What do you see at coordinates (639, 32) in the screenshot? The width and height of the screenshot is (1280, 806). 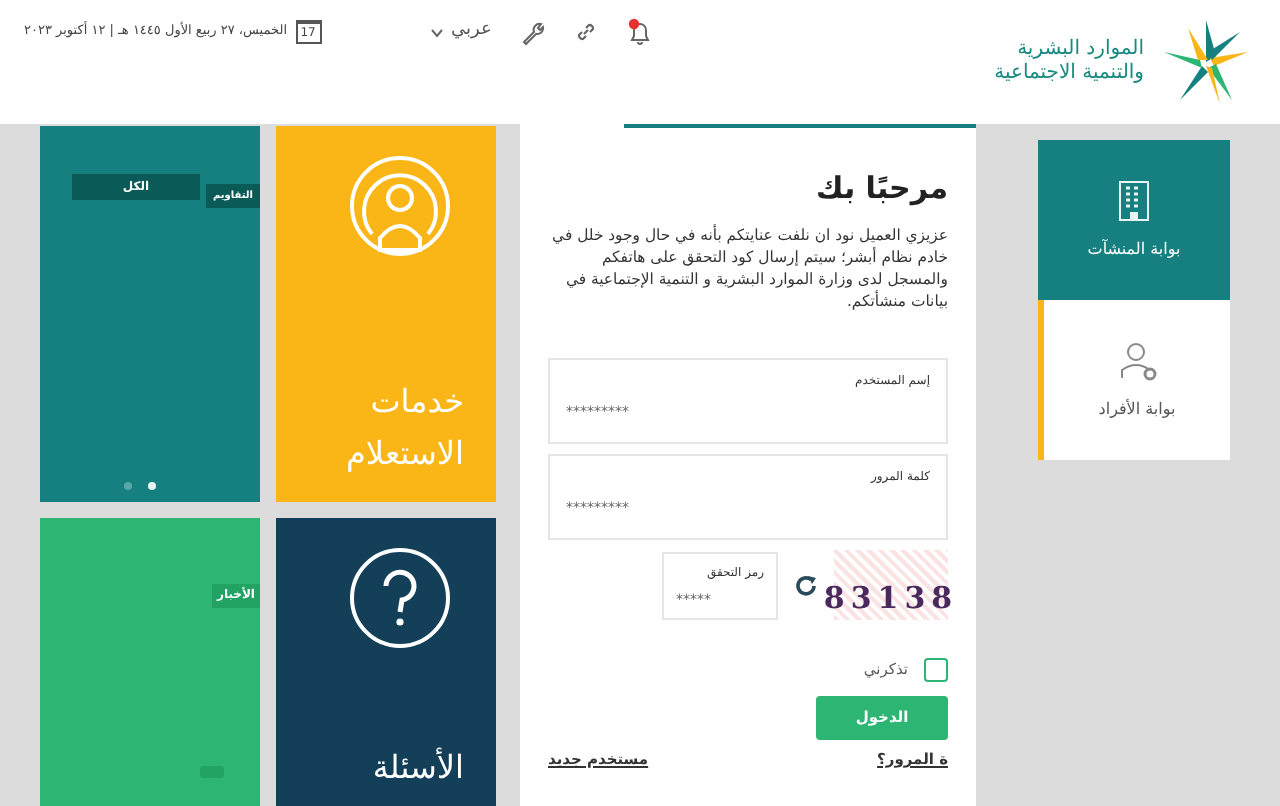 I see `notification-bell-icon` at bounding box center [639, 32].